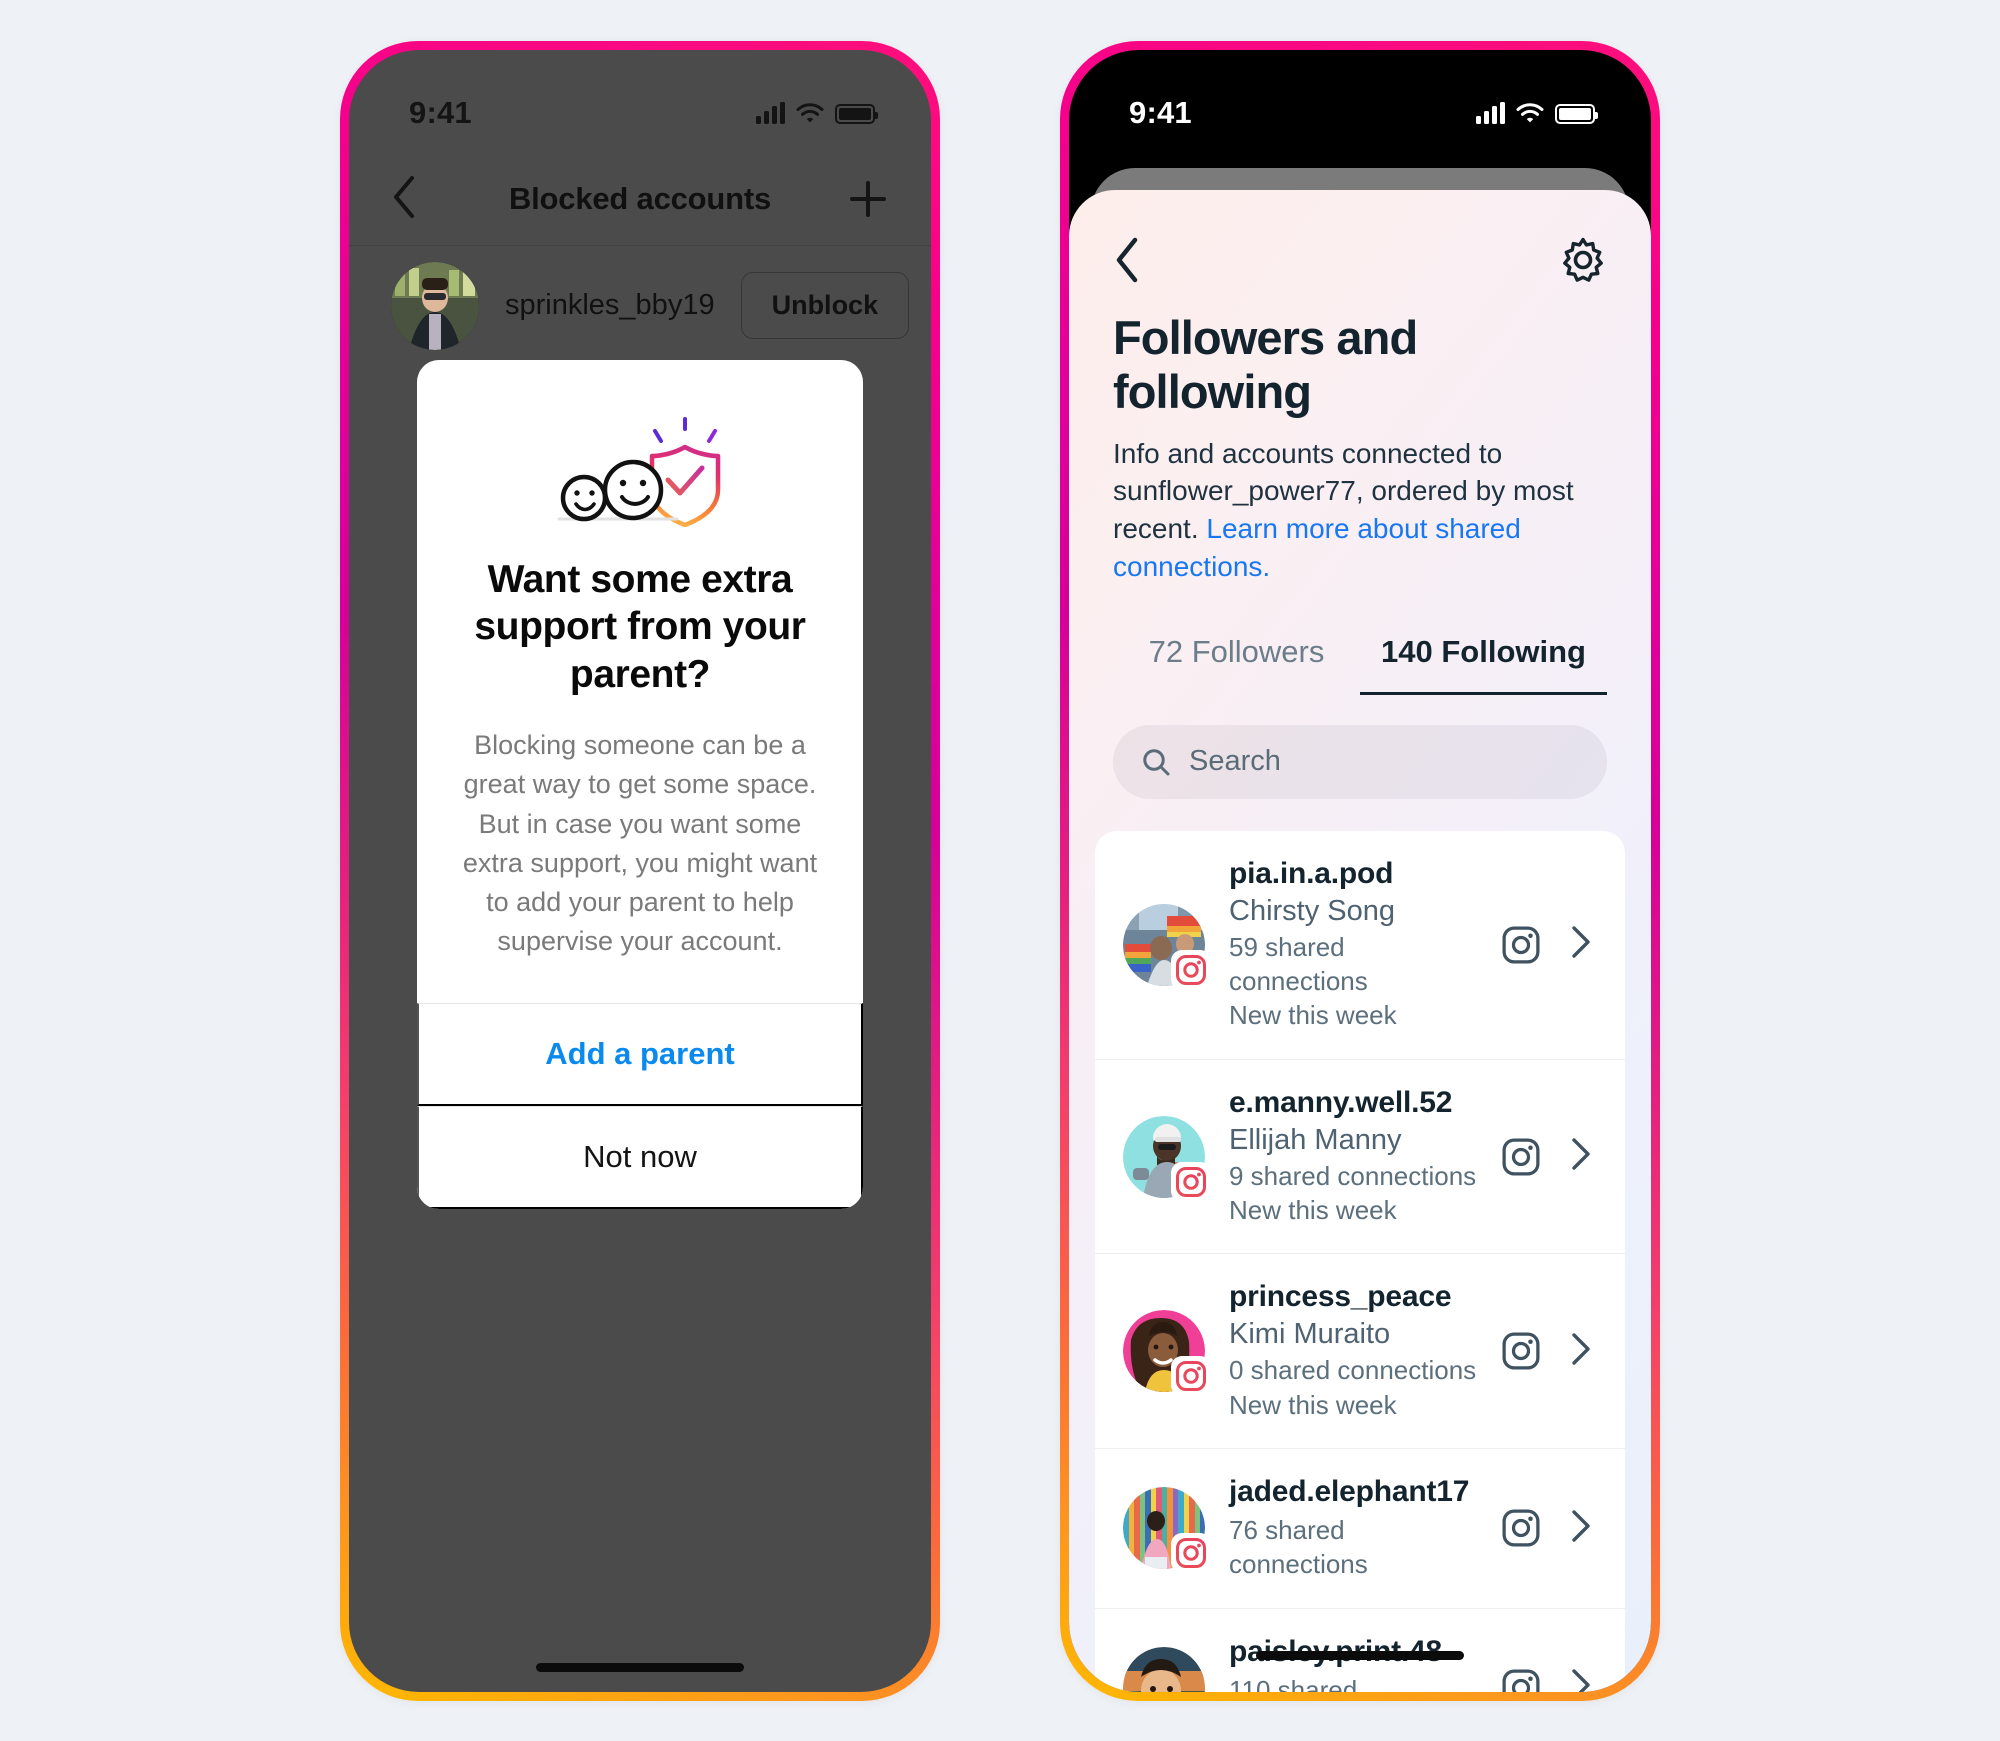  I want to click on item-connections: 9 shared connections, so click(1353, 1175).